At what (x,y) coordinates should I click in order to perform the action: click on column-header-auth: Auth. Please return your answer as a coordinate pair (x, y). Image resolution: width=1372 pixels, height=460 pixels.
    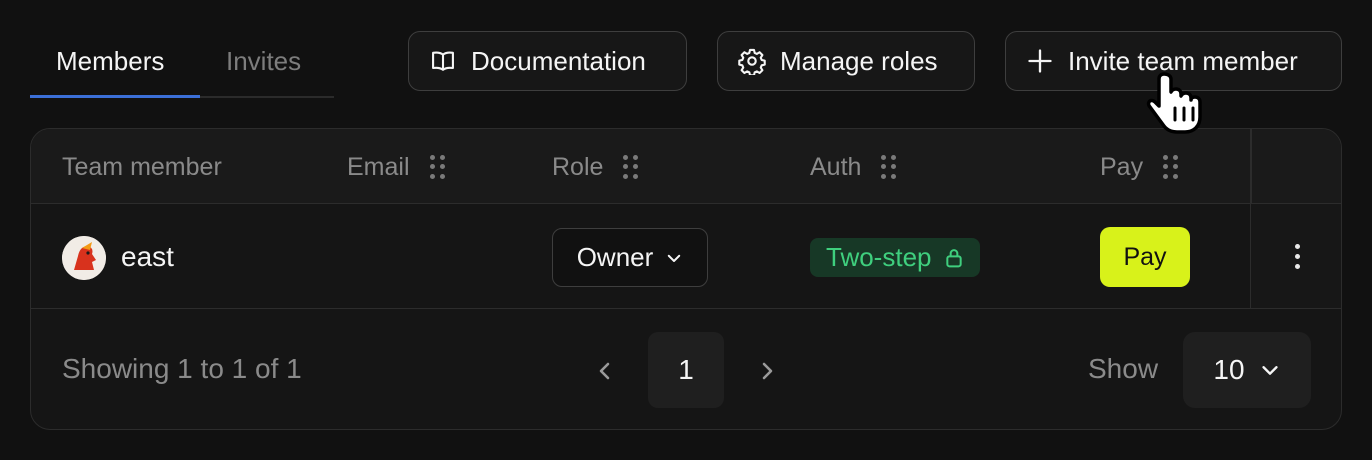
    Looking at the image, I should click on (853, 167).